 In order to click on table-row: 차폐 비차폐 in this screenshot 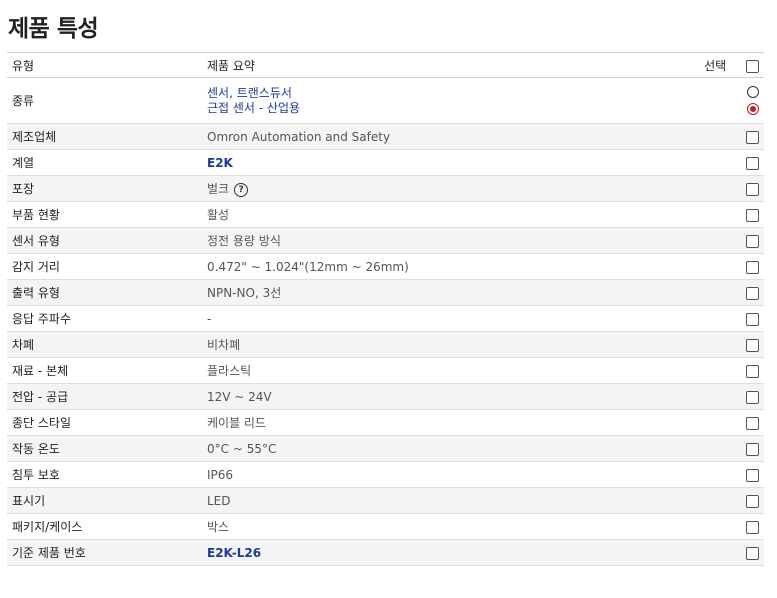, I will do `click(385, 344)`.